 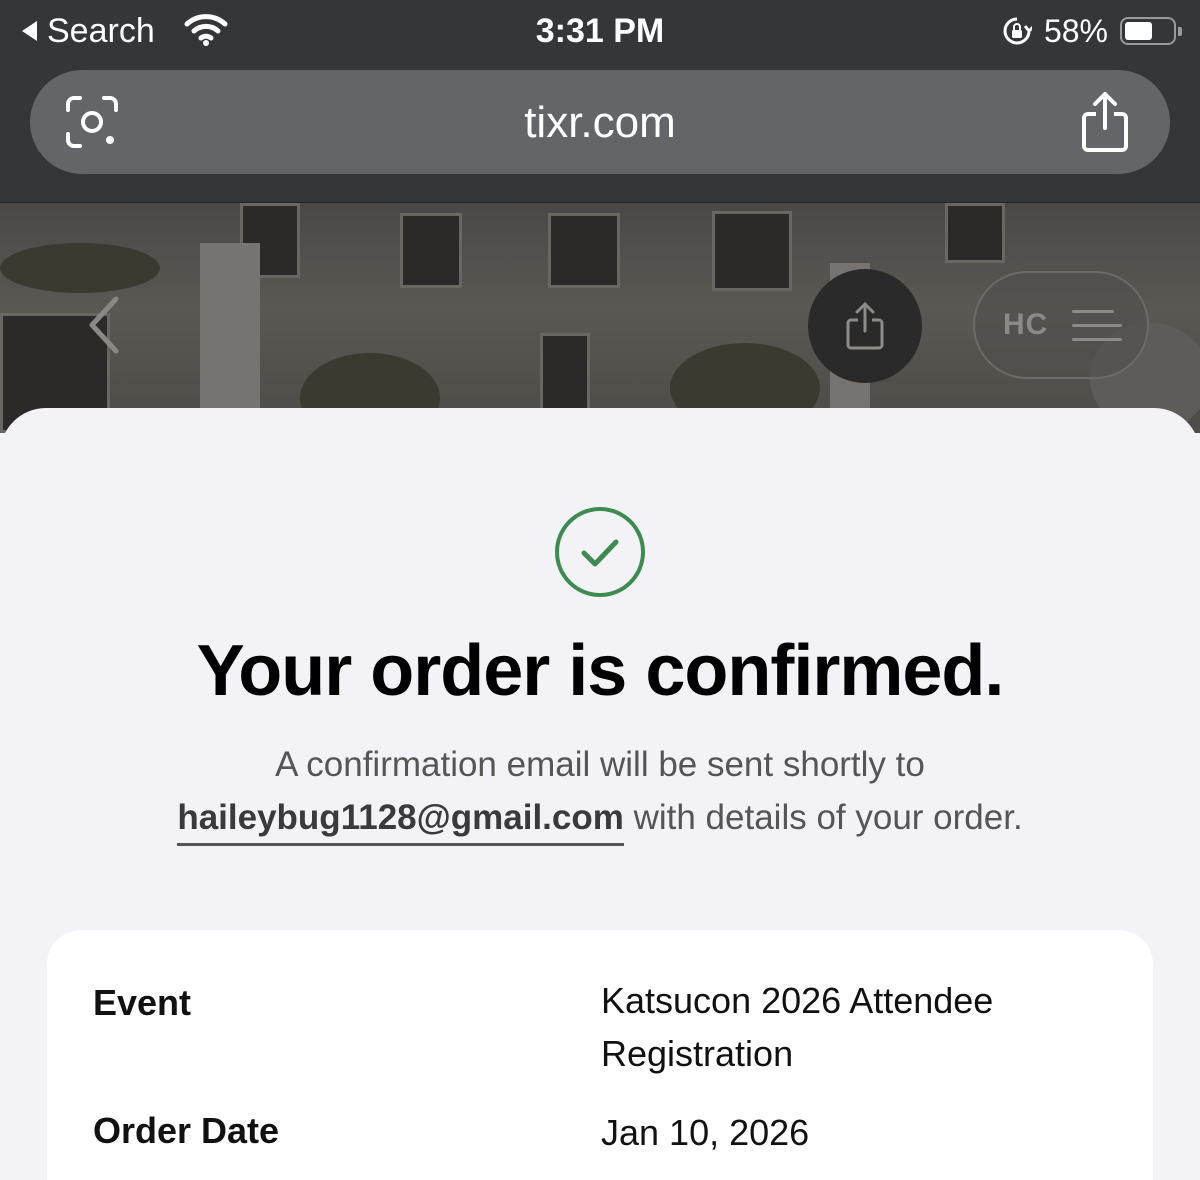 What do you see at coordinates (1026, 324) in the screenshot?
I see `user-initials: HC` at bounding box center [1026, 324].